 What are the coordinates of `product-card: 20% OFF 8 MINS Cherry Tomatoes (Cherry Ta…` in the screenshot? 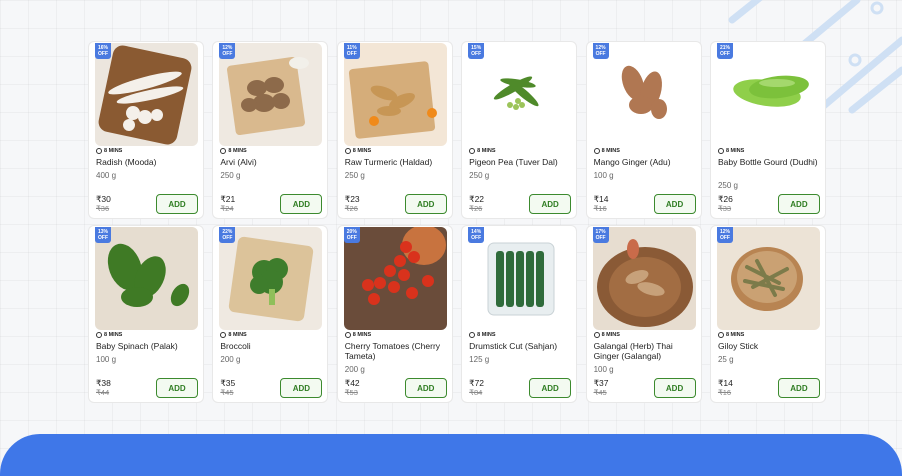 It's located at (394, 314).